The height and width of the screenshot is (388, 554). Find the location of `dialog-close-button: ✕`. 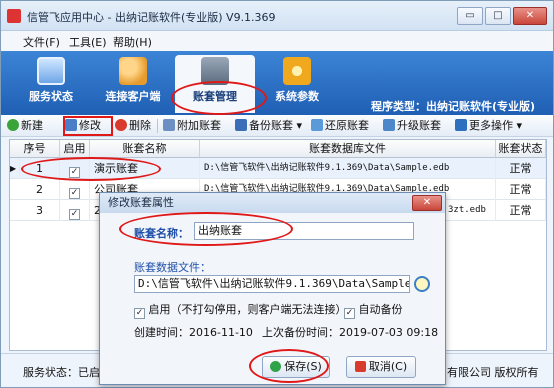

dialog-close-button: ✕ is located at coordinates (427, 203).